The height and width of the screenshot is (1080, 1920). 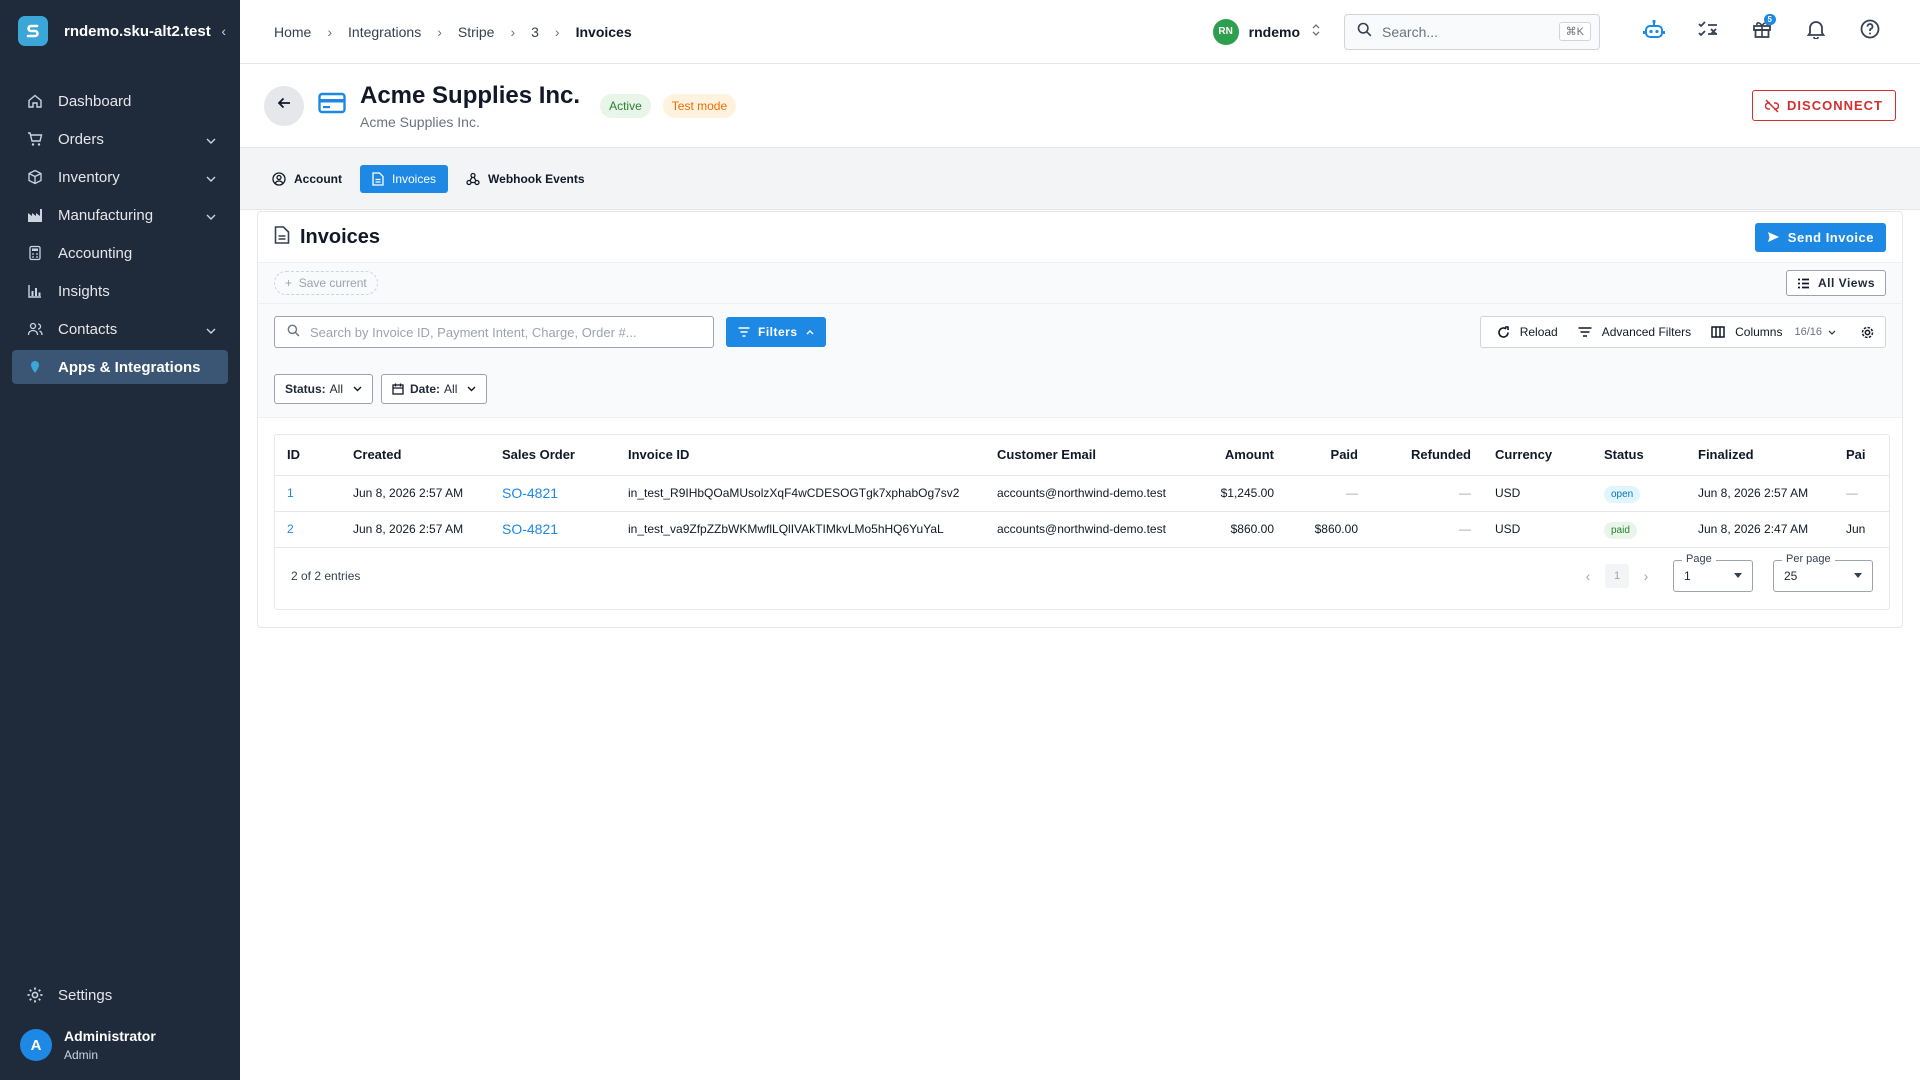 I want to click on column-header-finalized: Finalized, so click(x=1760, y=455).